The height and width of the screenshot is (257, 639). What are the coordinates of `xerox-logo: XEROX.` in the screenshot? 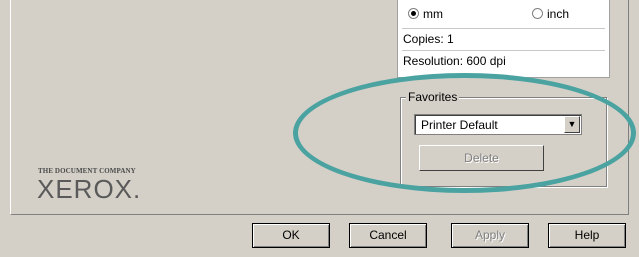 It's located at (89, 189).